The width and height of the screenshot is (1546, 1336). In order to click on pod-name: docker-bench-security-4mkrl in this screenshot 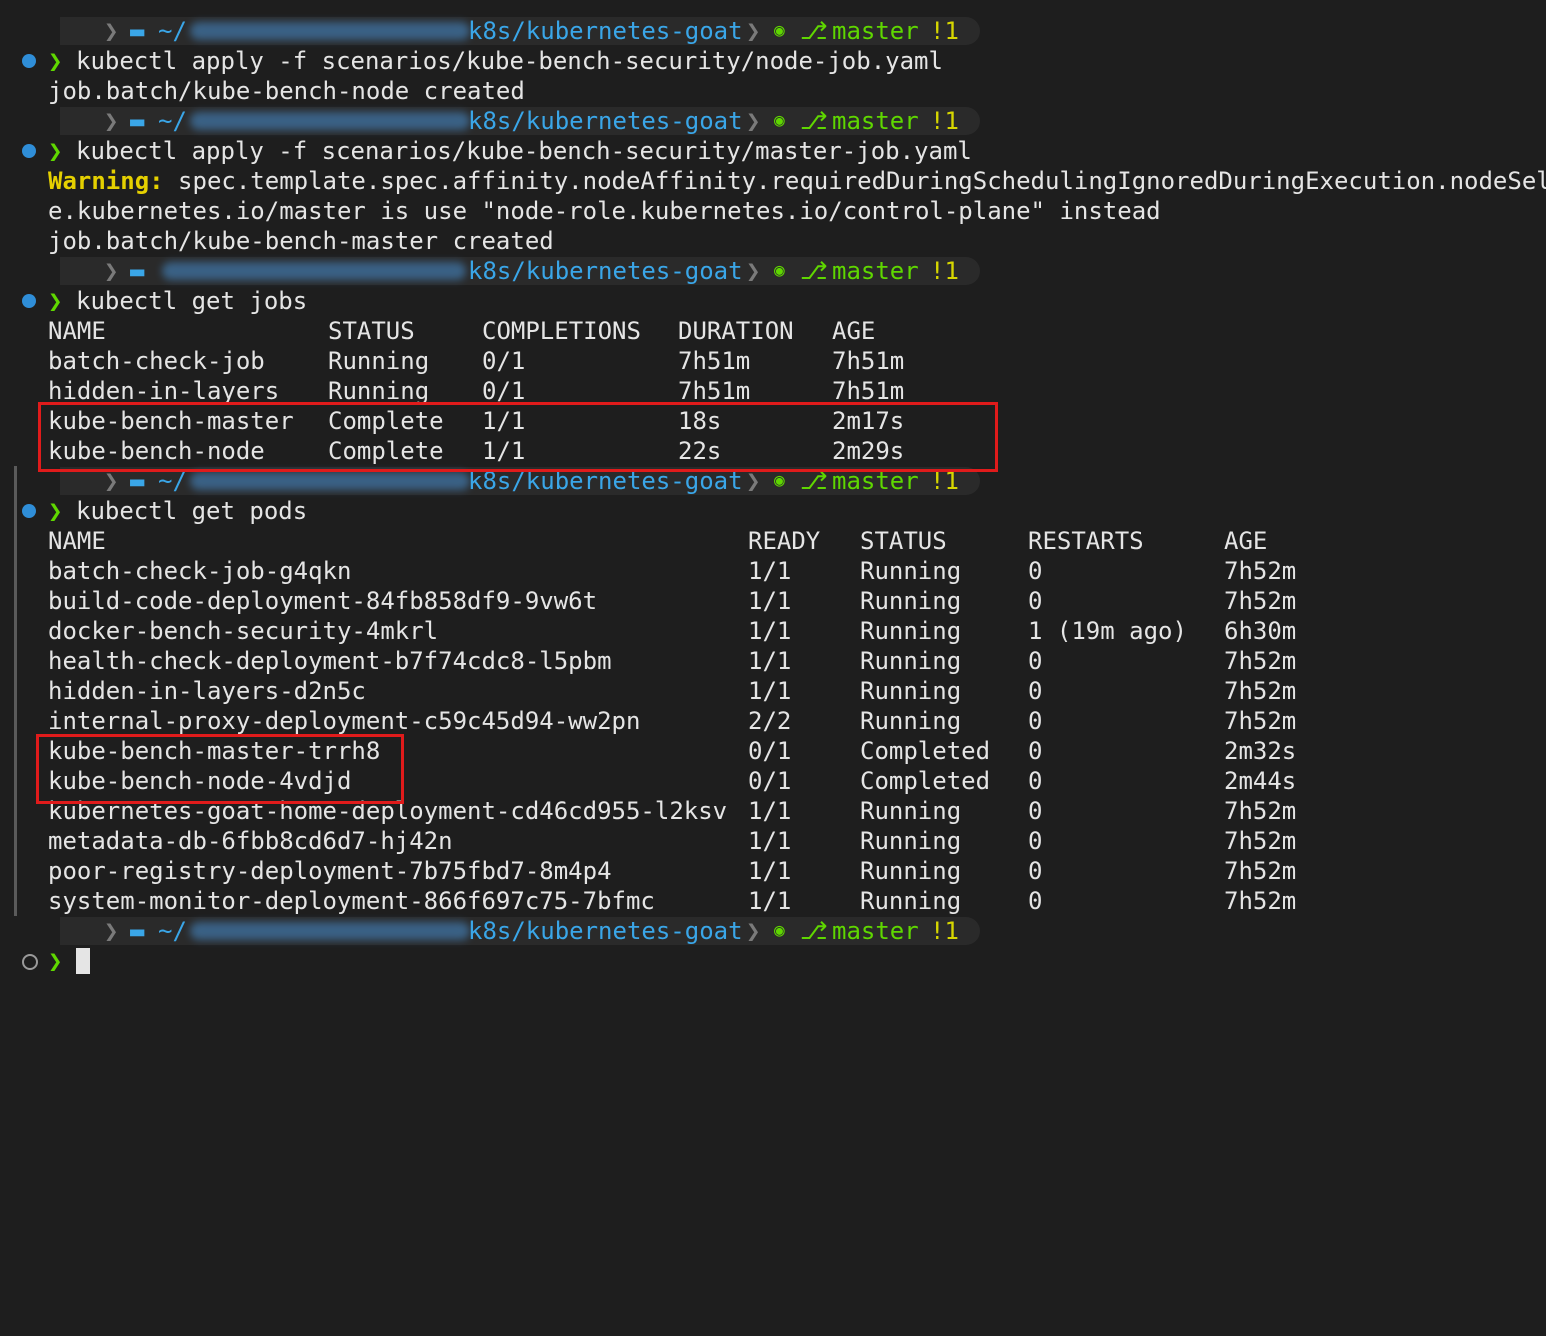, I will do `click(243, 631)`.